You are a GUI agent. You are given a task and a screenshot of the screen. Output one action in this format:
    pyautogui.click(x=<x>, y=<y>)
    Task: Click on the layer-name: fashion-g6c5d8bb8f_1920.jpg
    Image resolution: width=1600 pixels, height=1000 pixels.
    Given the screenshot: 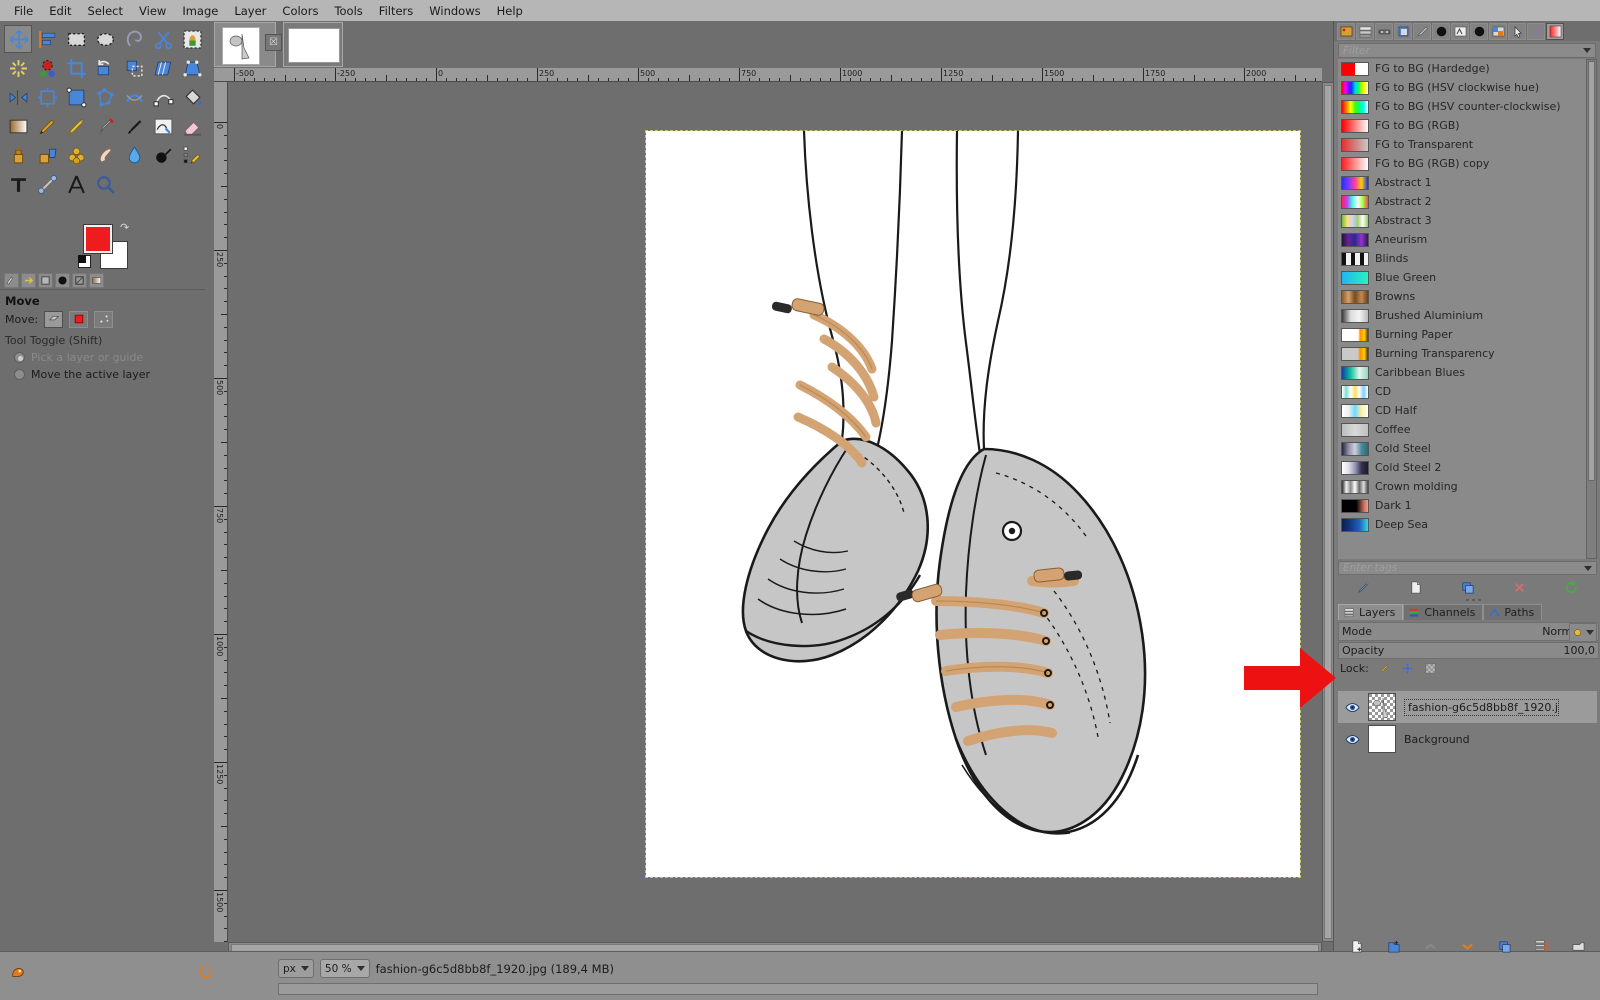 What is the action you would take?
    pyautogui.click(x=1481, y=707)
    